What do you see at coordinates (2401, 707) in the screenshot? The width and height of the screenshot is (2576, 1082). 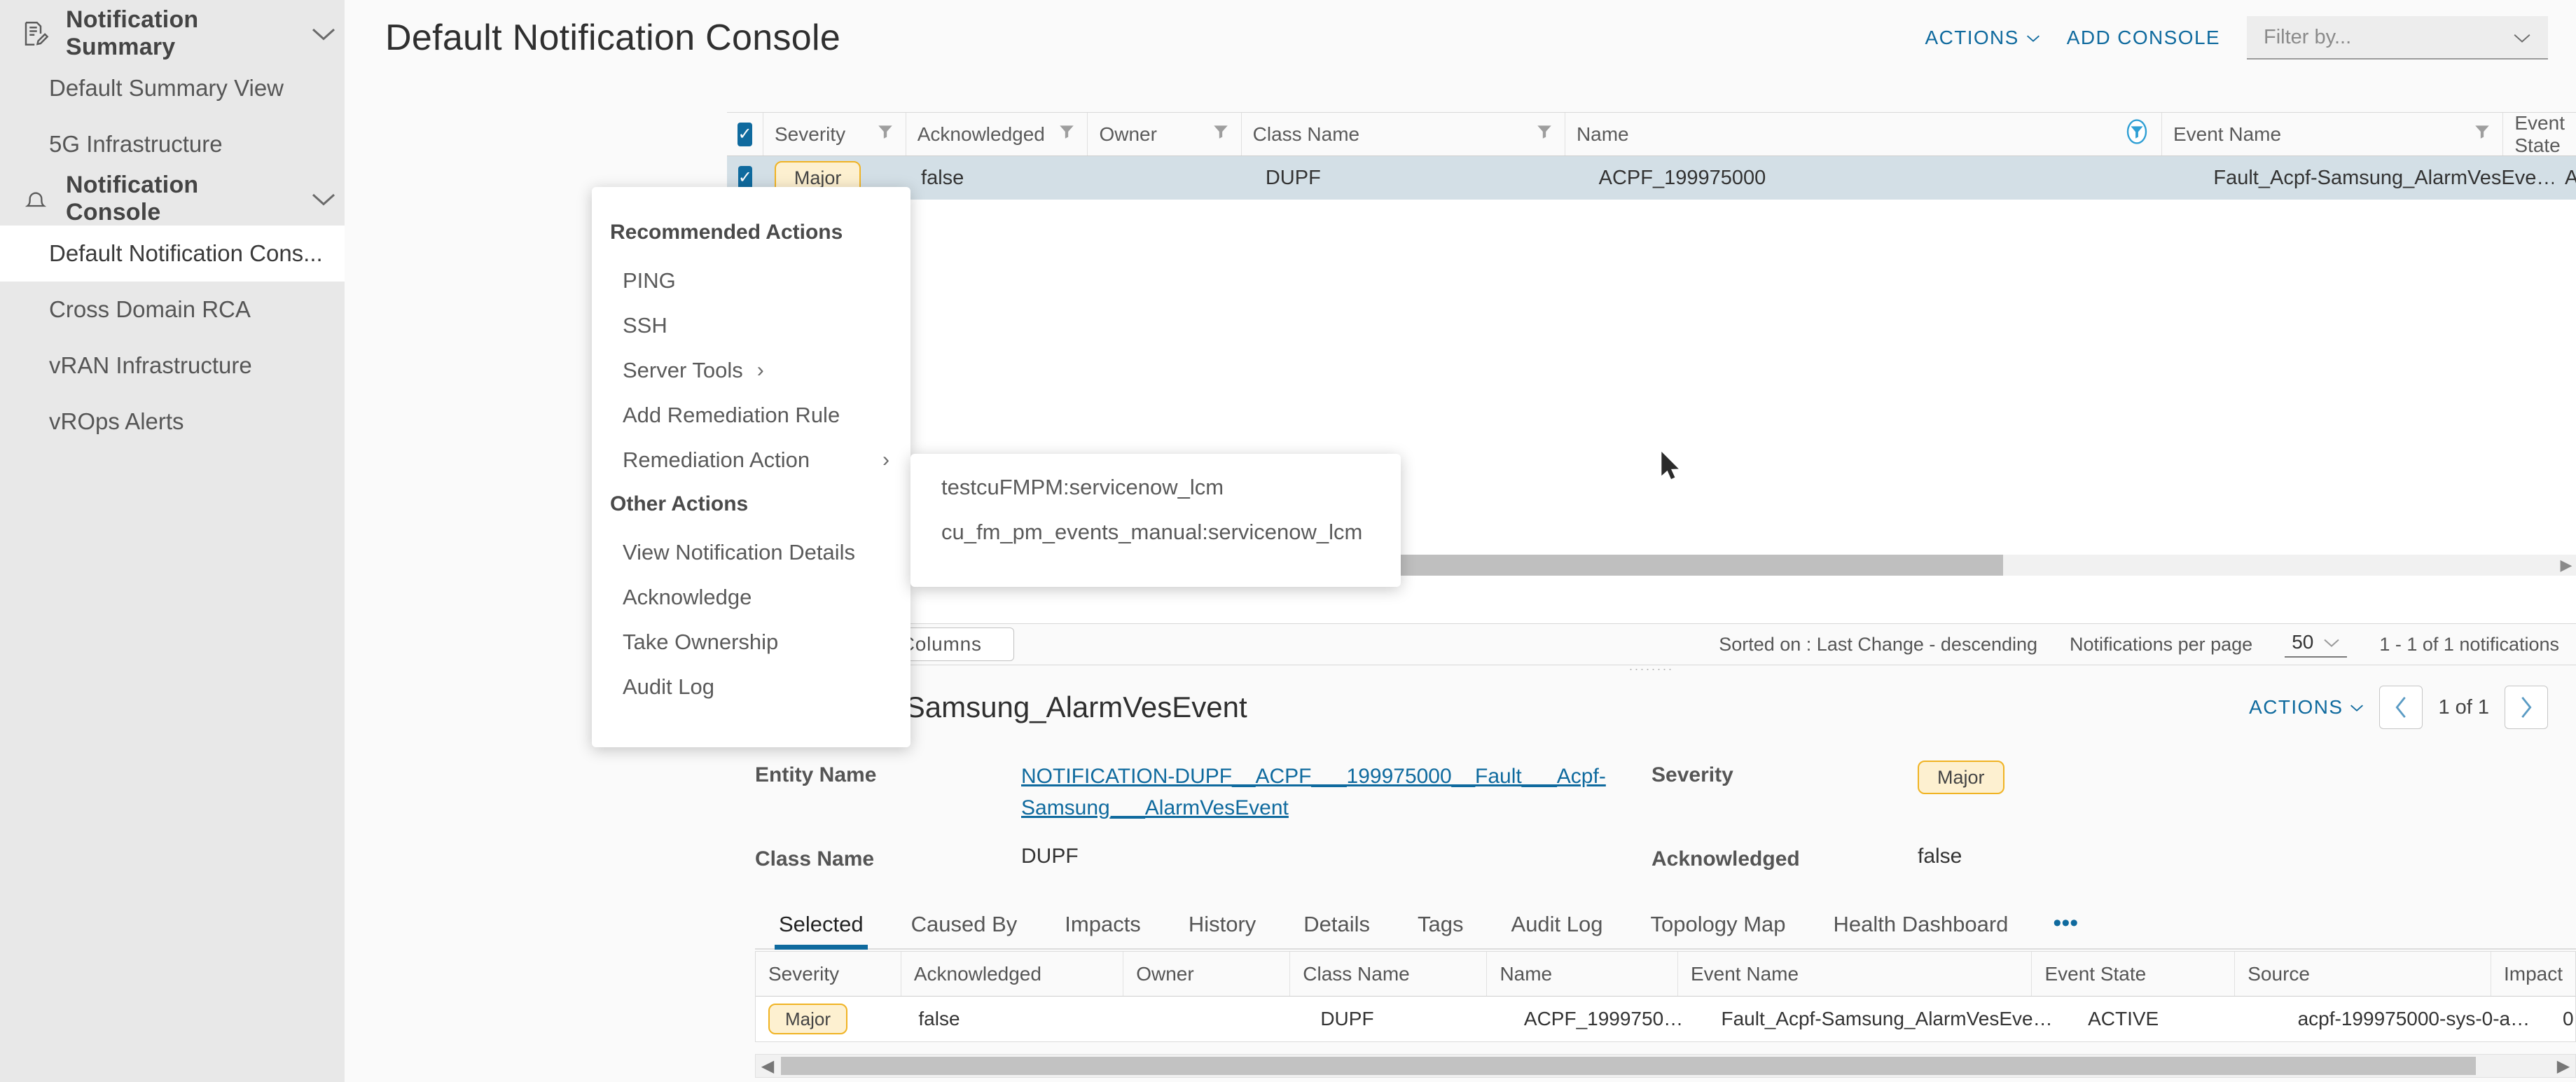 I see `previous-notification-button` at bounding box center [2401, 707].